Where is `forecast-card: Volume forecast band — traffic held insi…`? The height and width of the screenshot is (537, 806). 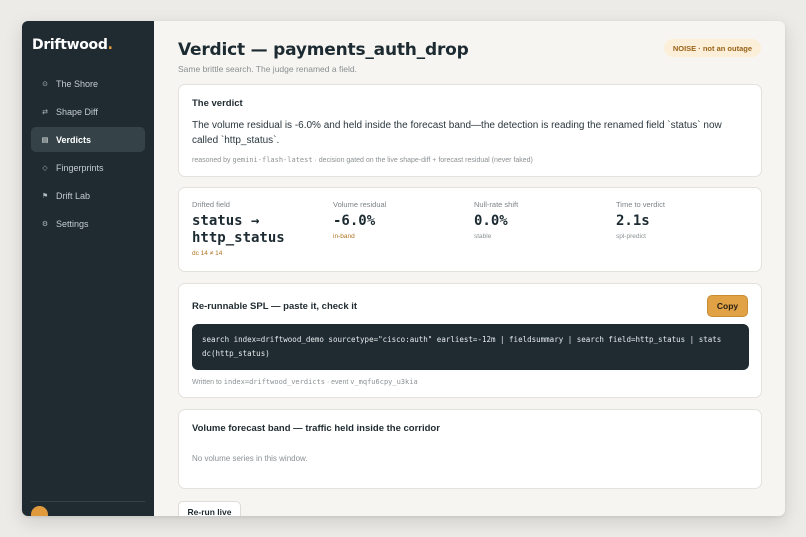
forecast-card: Volume forecast band — traffic held insi… is located at coordinates (470, 449).